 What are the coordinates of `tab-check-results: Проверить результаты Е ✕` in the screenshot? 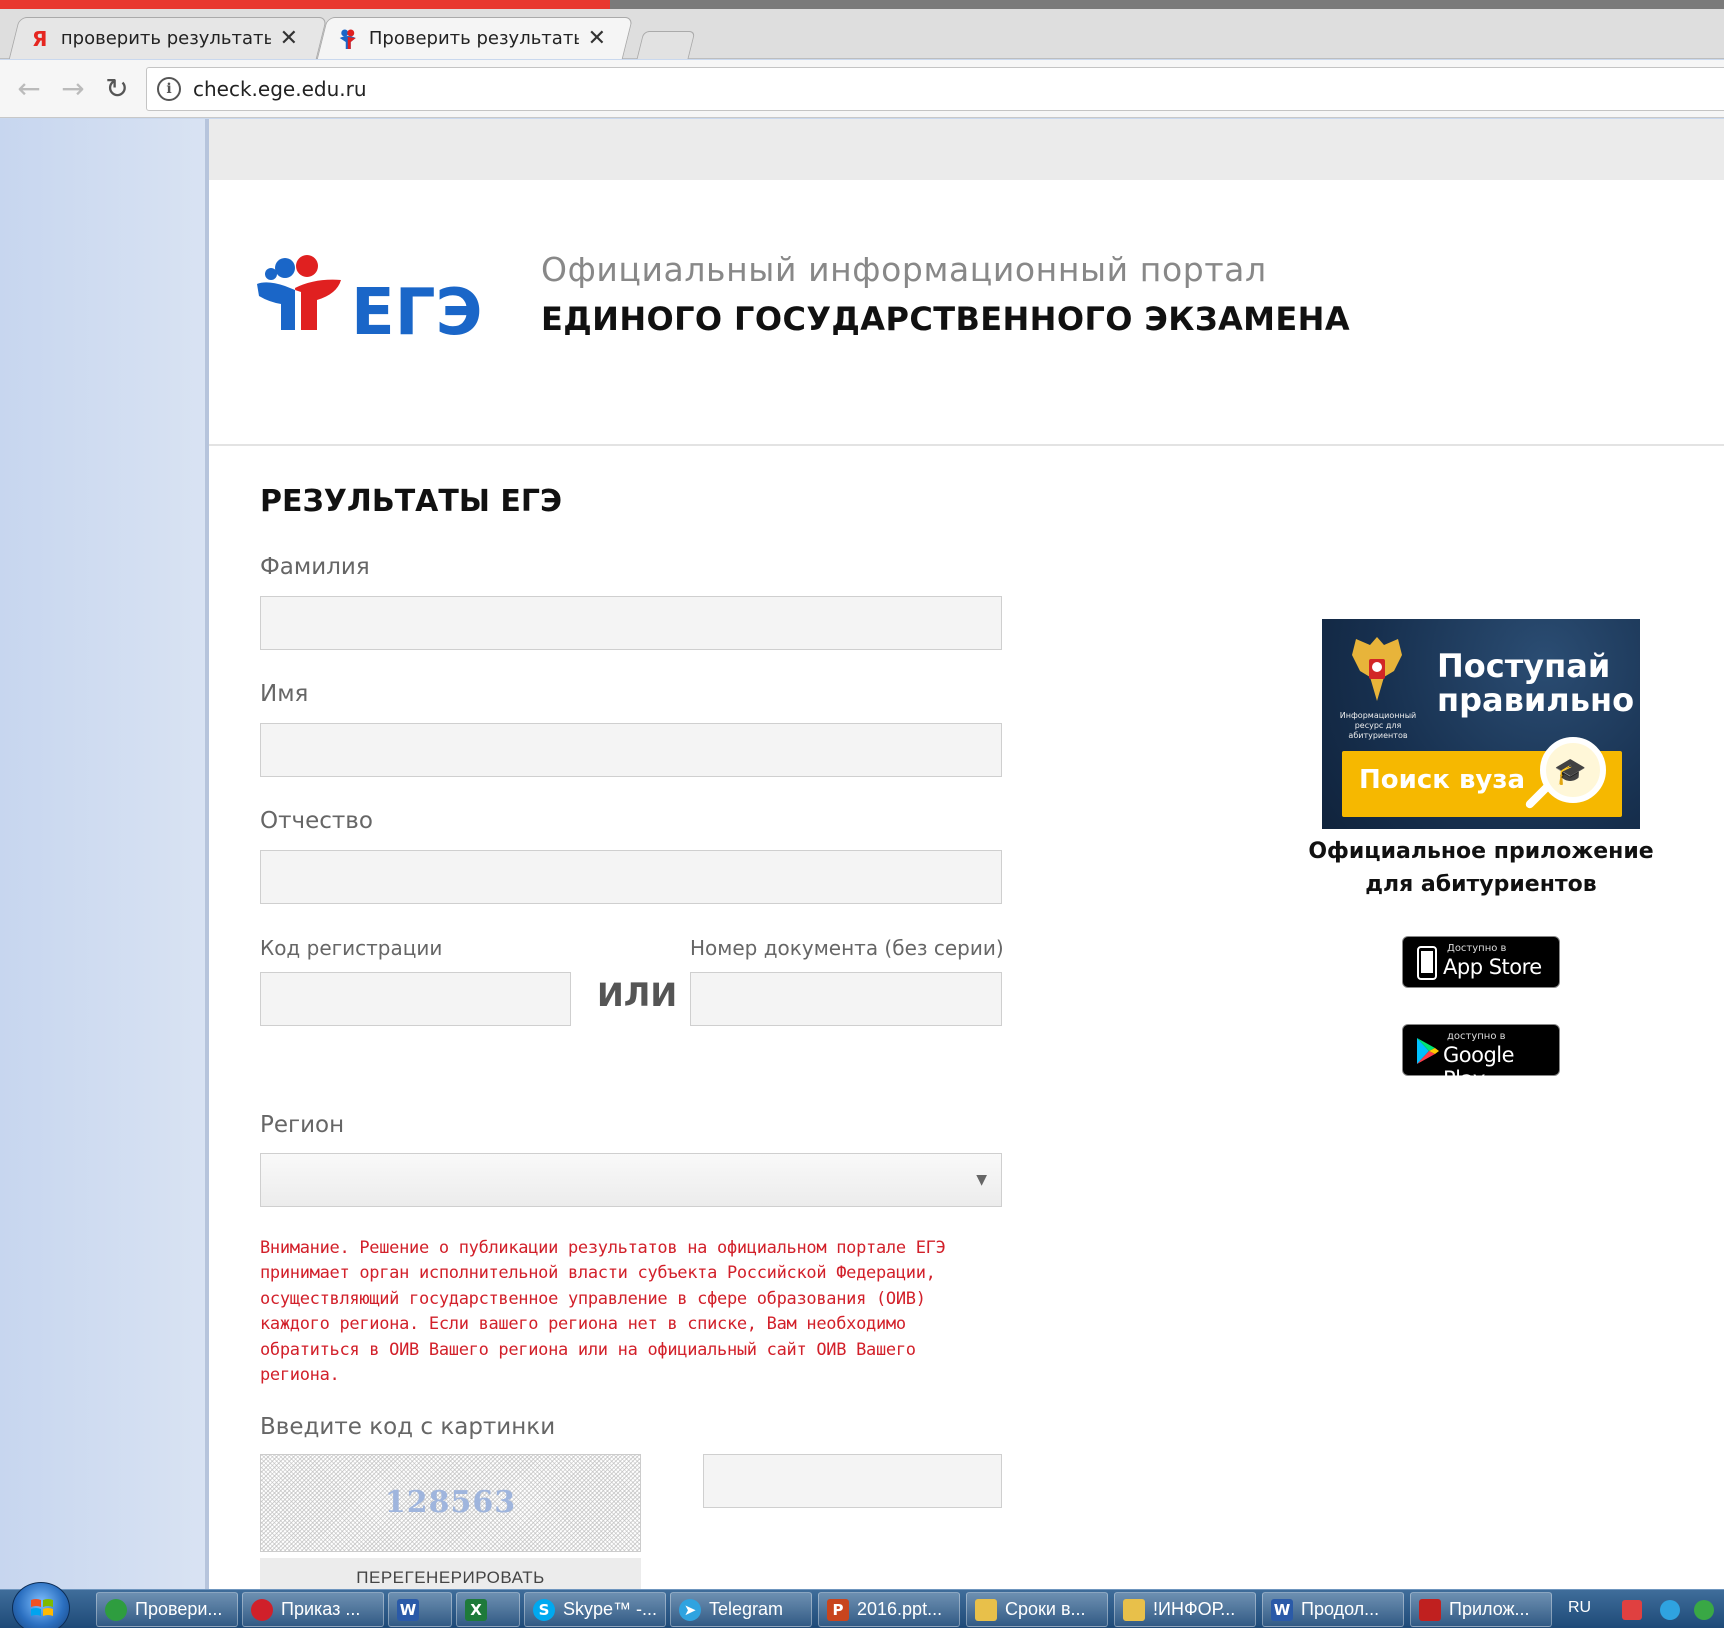 It's located at (475, 38).